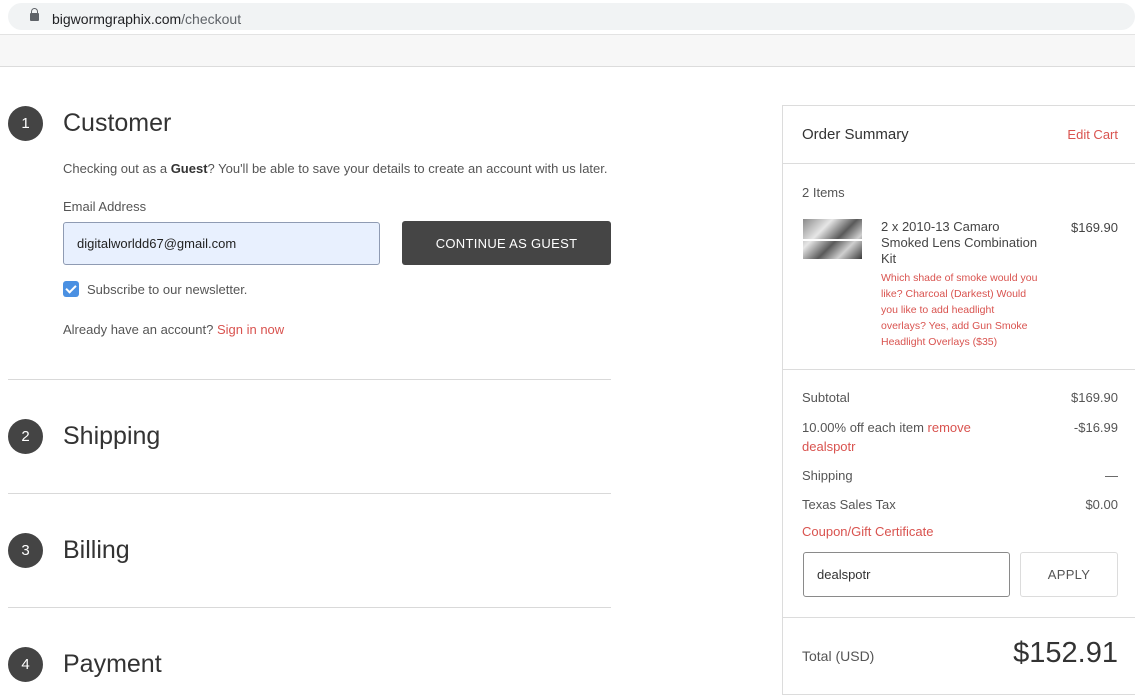  Describe the element at coordinates (823, 192) in the screenshot. I see `items-count: 2 Items` at that location.